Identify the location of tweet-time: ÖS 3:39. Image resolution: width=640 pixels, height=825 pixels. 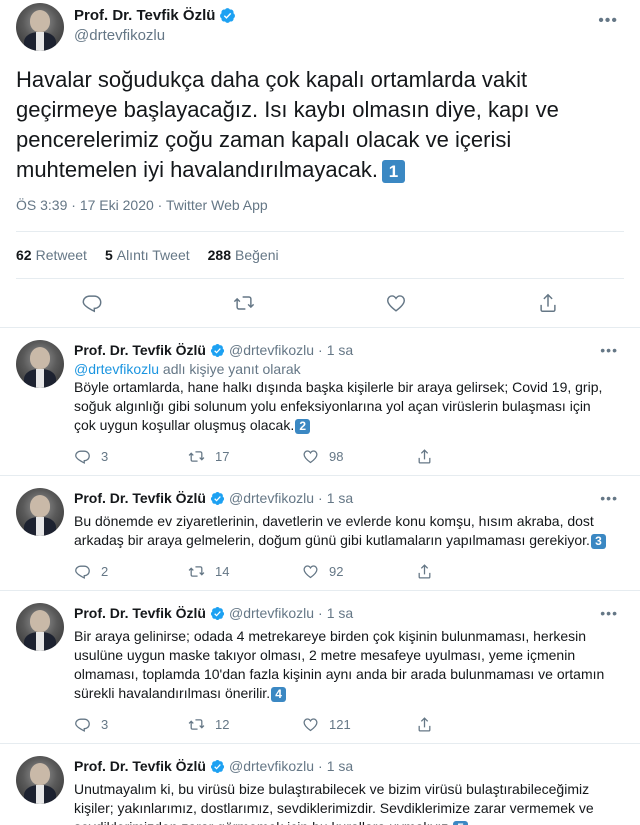
(41, 205).